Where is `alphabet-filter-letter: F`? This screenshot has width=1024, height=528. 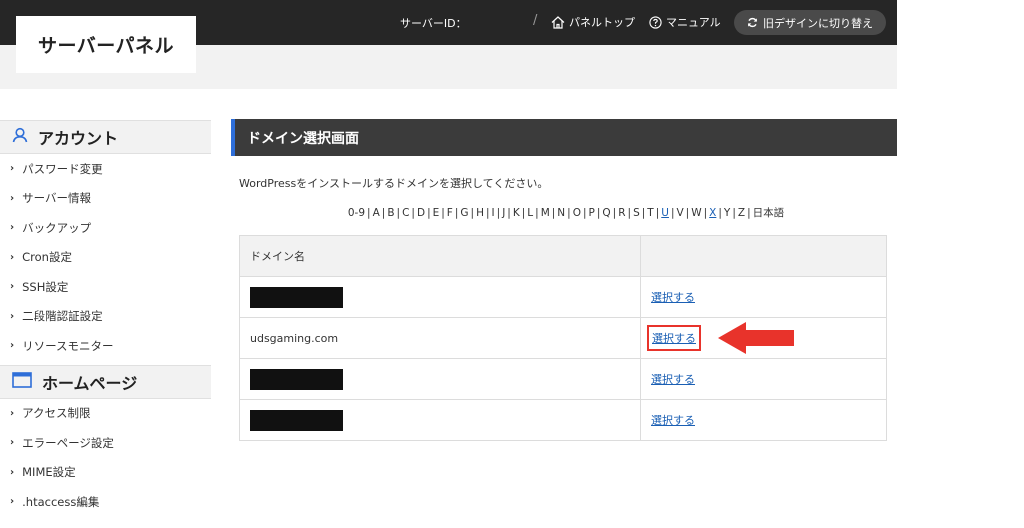
alphabet-filter-letter: F is located at coordinates (450, 213).